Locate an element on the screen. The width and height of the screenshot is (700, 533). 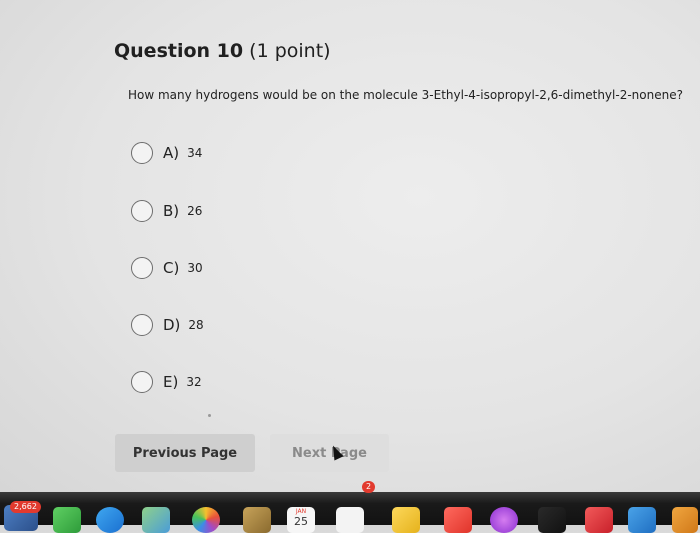
podcasts-icon is located at coordinates (504, 520).